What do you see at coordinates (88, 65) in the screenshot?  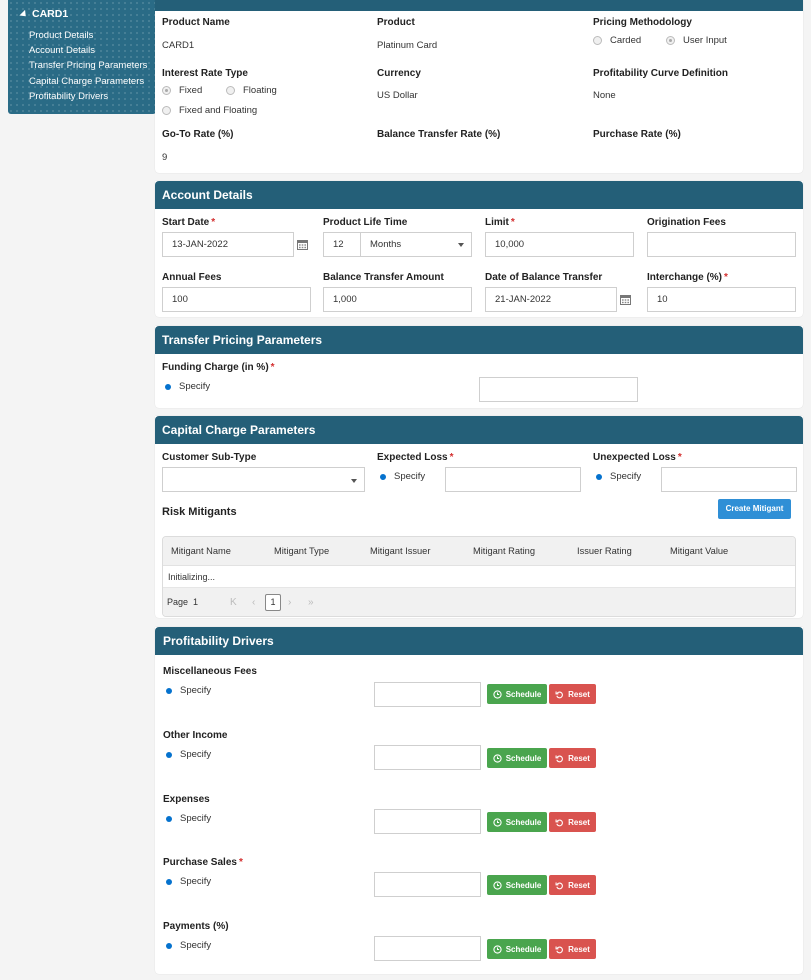 I see `tree-item-transfer-pricing-parameters: Transfer Pricing Parameters` at bounding box center [88, 65].